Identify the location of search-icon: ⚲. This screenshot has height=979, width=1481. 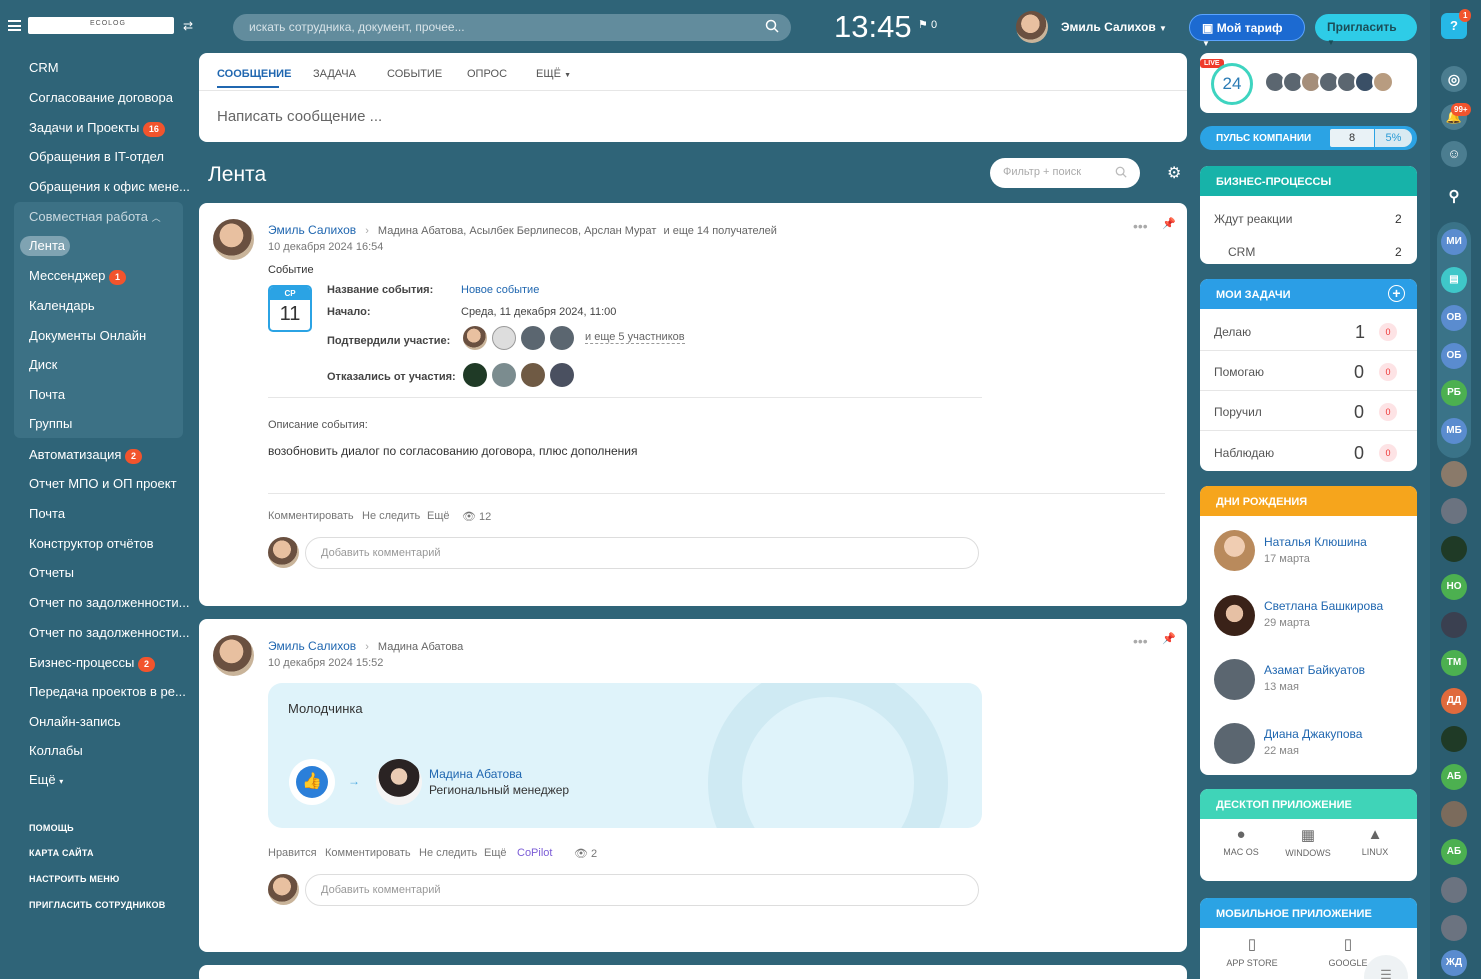
(1454, 197).